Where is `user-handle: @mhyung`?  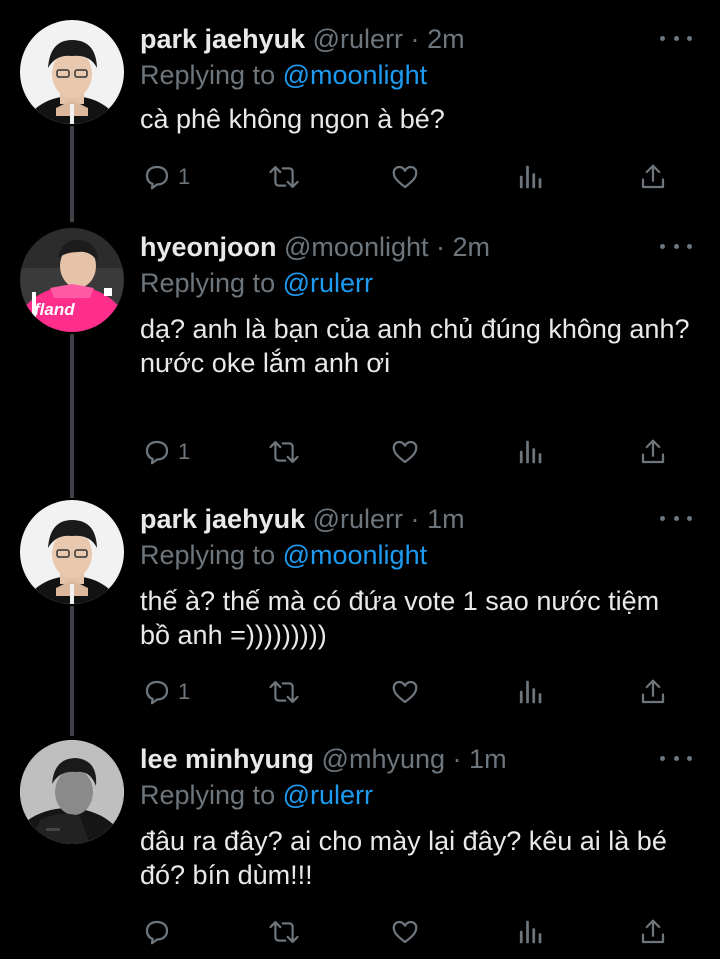 user-handle: @mhyung is located at coordinates (383, 759).